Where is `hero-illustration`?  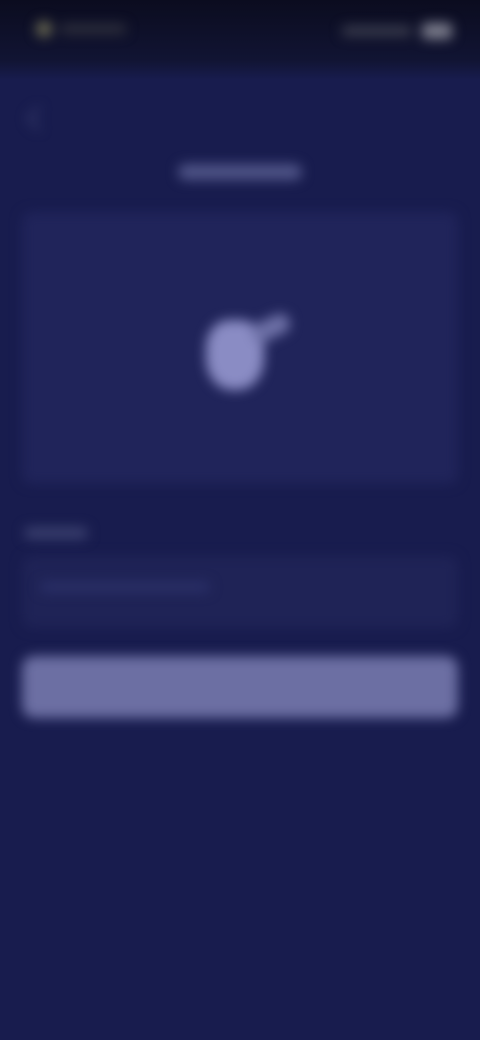
hero-illustration is located at coordinates (246, 355).